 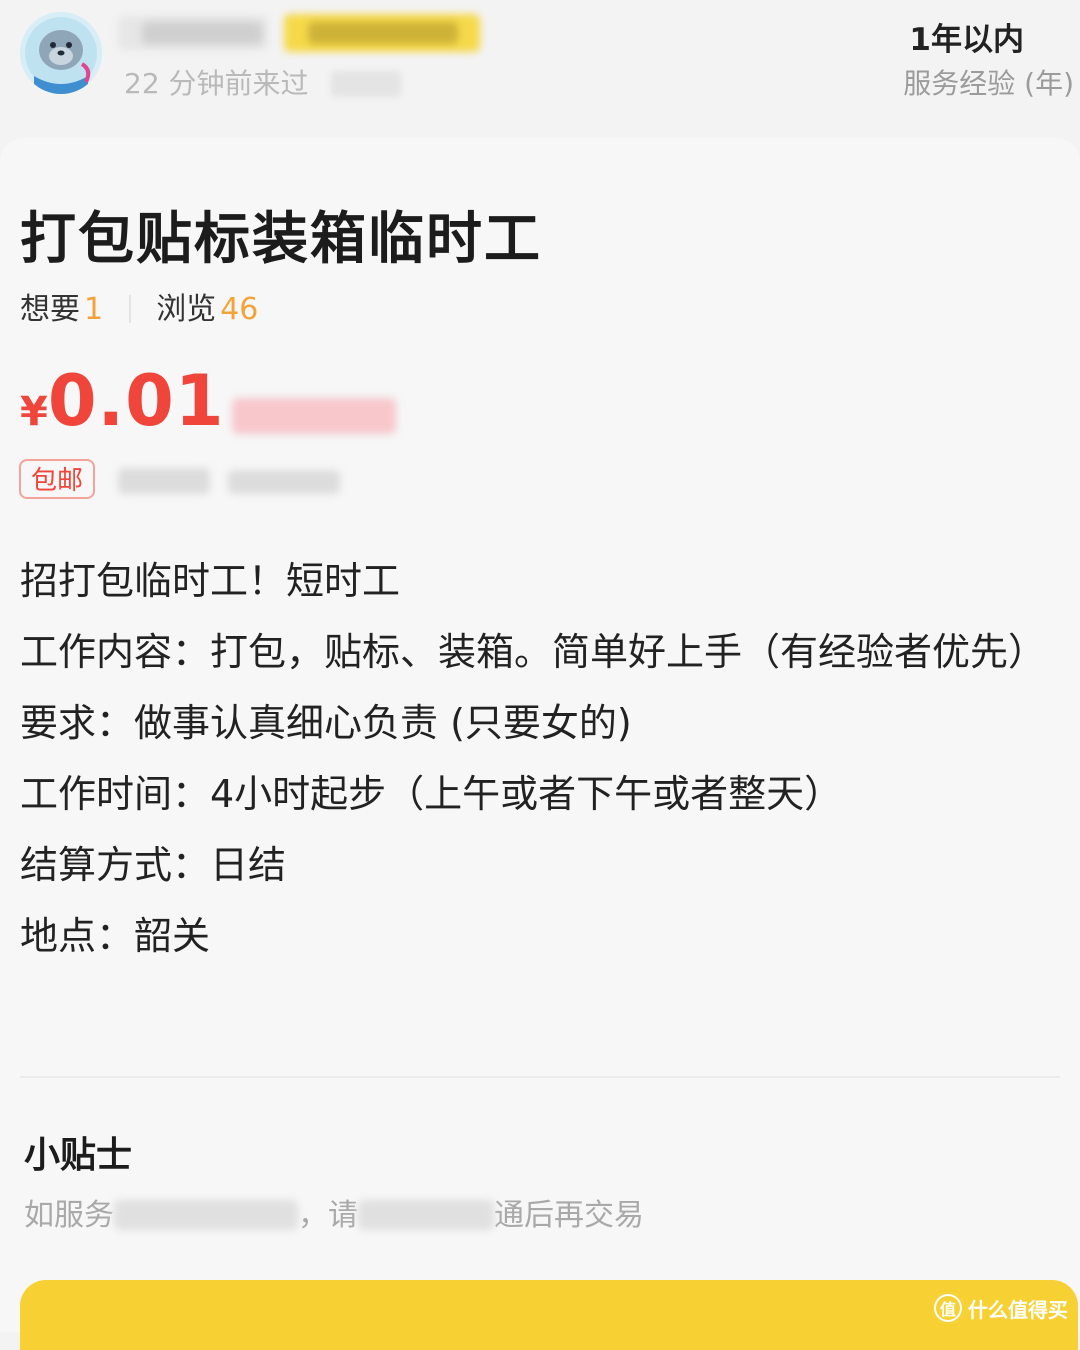 I want to click on description-line: 地点：韶关, so click(x=115, y=936).